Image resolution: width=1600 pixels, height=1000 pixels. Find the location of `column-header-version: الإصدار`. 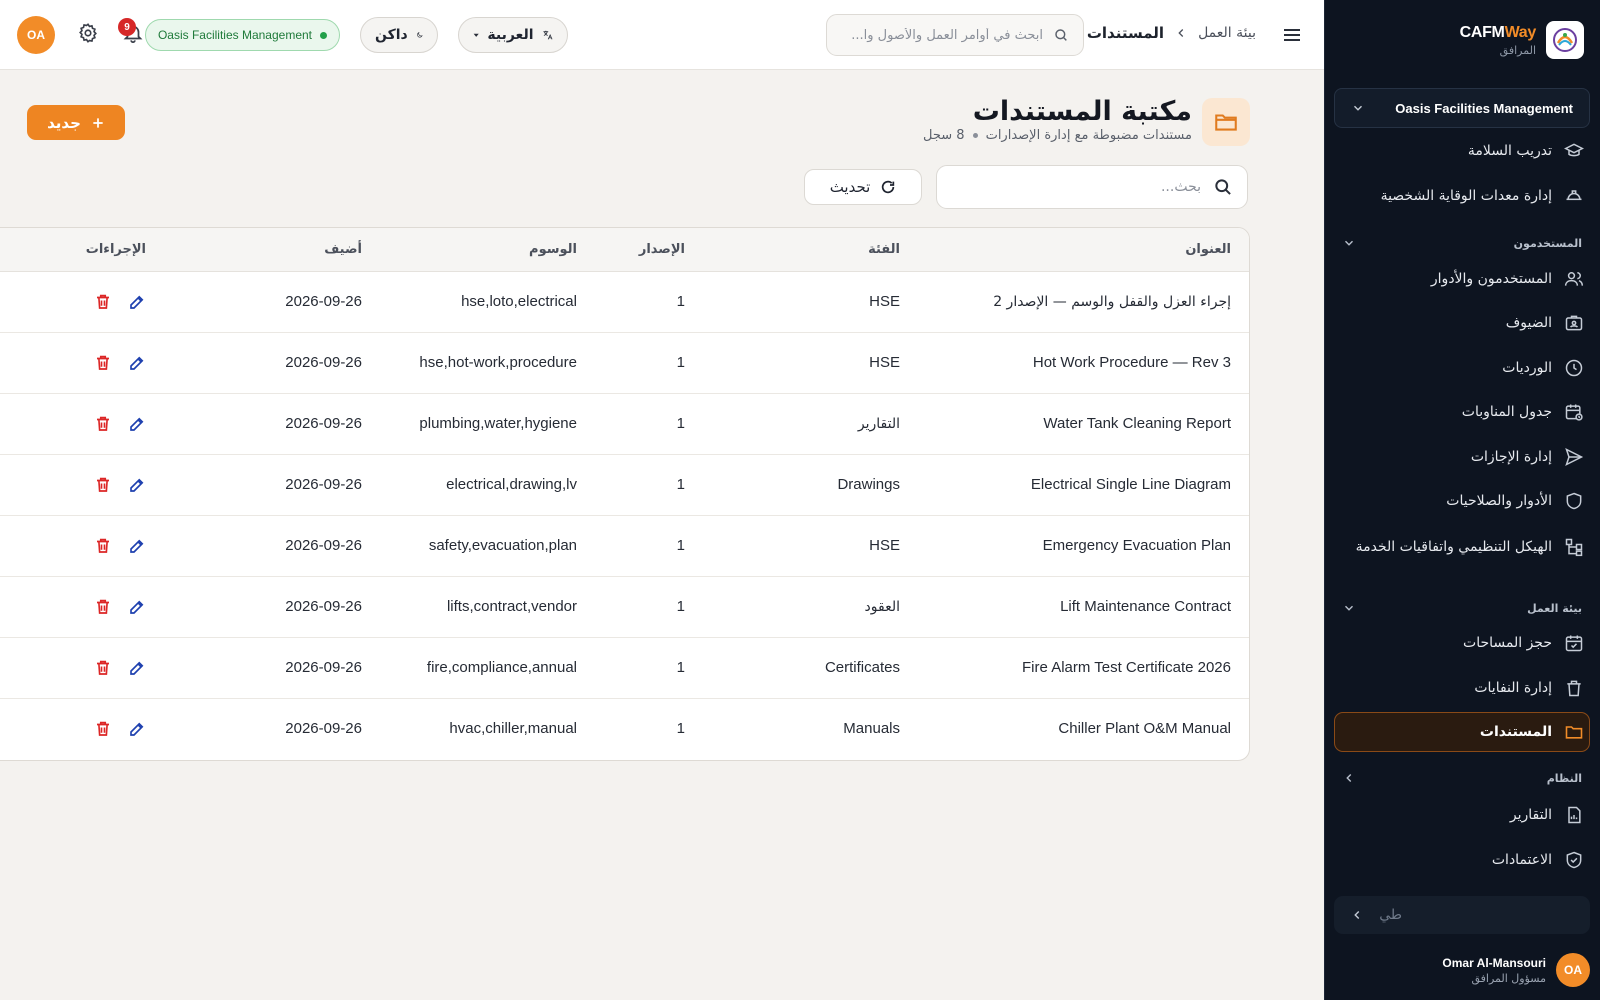

column-header-version: الإصدار is located at coordinates (649, 250).